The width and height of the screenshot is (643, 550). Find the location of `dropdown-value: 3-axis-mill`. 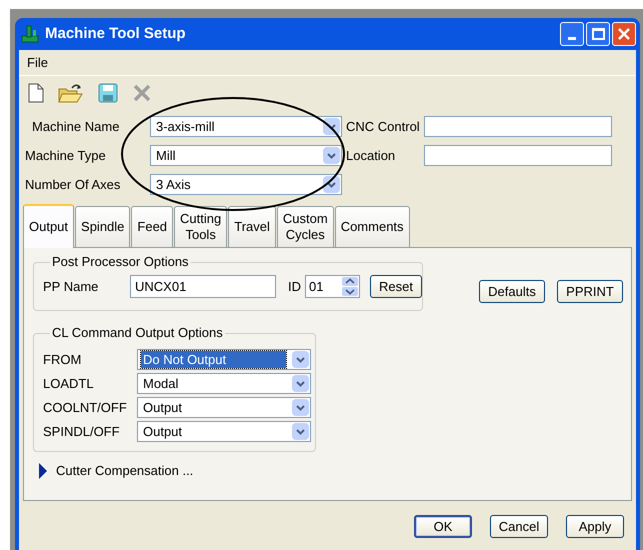

dropdown-value: 3-axis-mill is located at coordinates (185, 126).